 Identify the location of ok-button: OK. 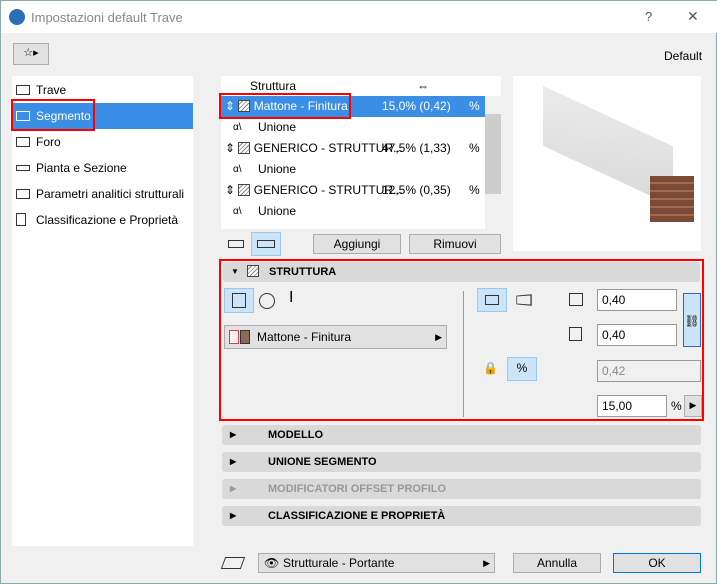
(657, 563).